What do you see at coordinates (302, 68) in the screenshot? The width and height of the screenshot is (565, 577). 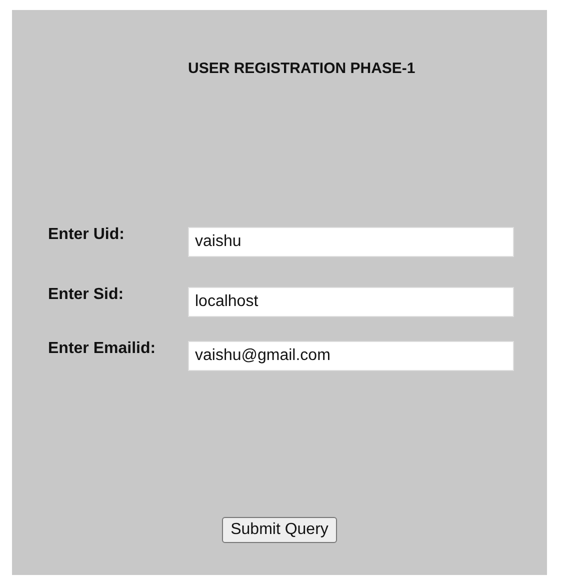 I see `form-title: USER REGISTRATION PHASE-1` at bounding box center [302, 68].